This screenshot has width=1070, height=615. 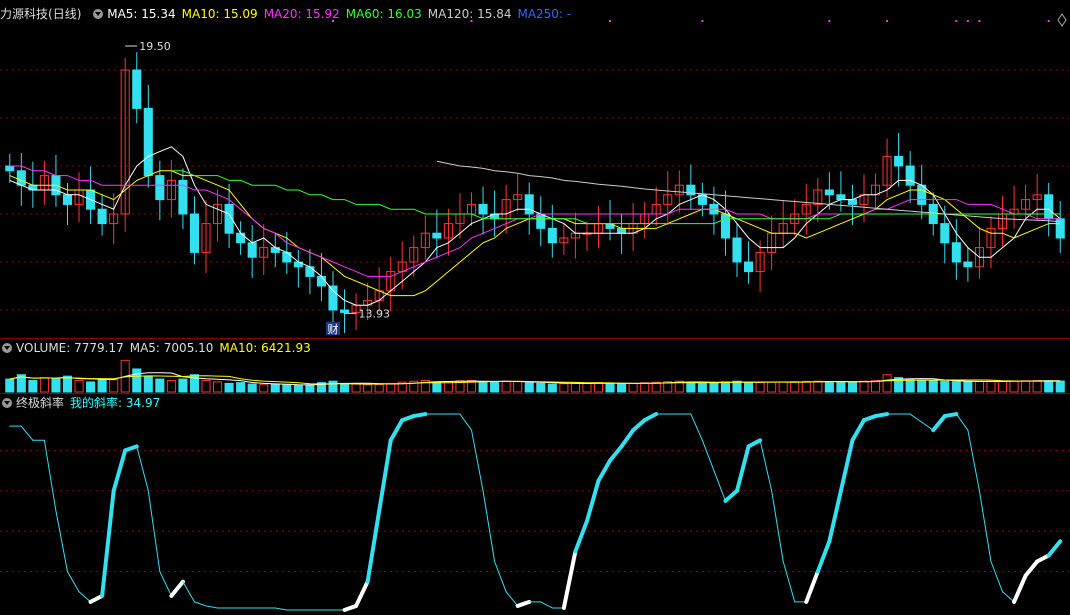 I want to click on diamond-marker-icon, so click(x=1062, y=20).